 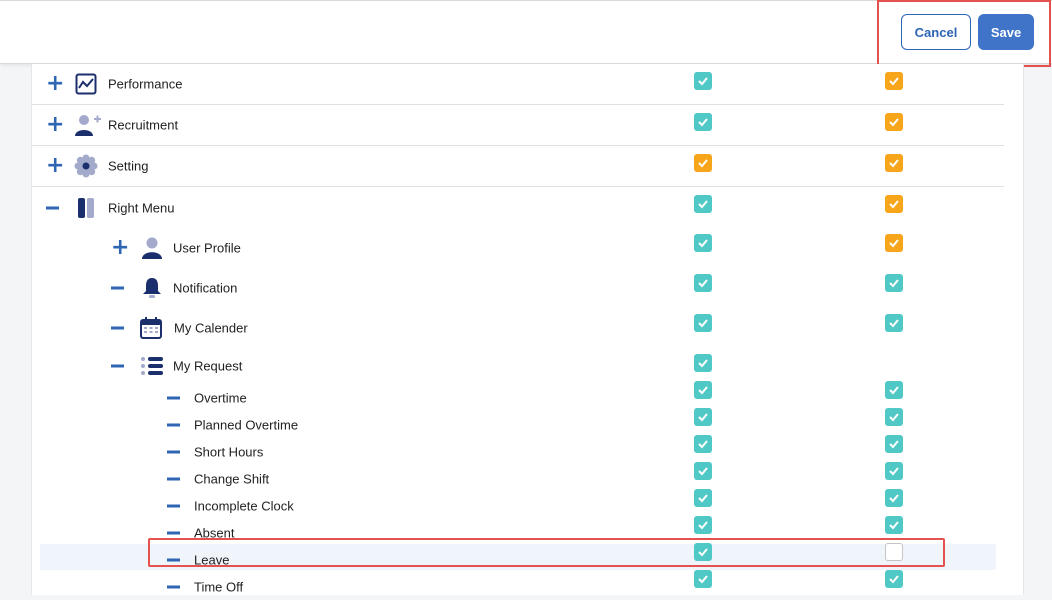 What do you see at coordinates (518, 166) in the screenshot?
I see `permission-row-setting: + Setting` at bounding box center [518, 166].